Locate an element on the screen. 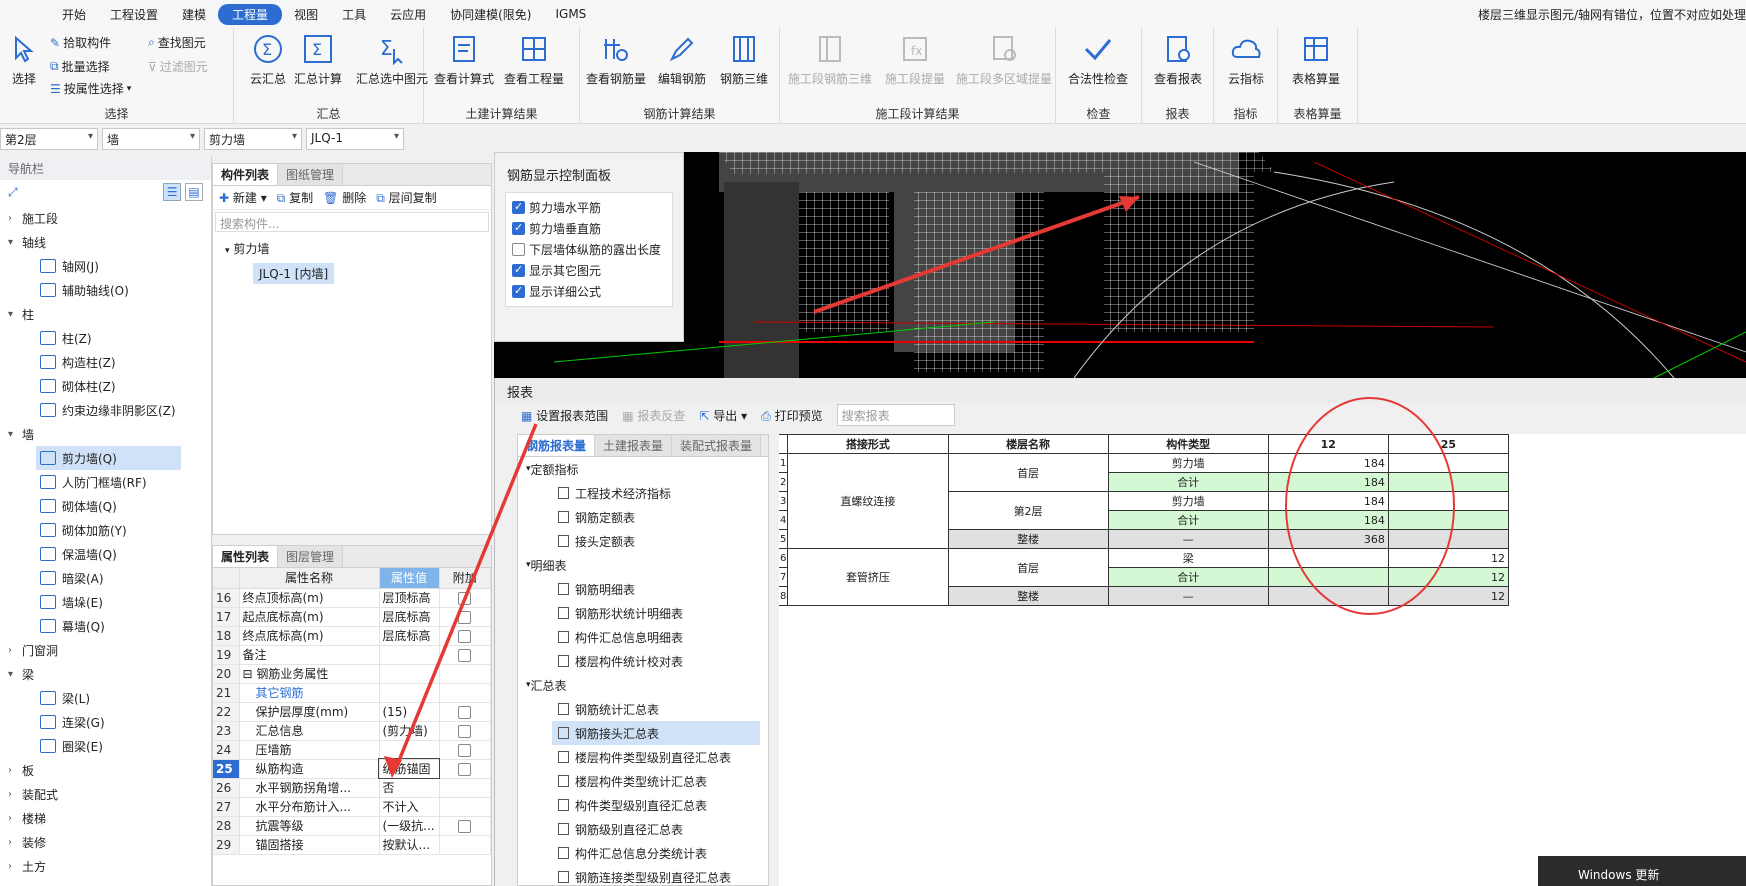  nav-item-0: › 施工段 is located at coordinates (105, 218).